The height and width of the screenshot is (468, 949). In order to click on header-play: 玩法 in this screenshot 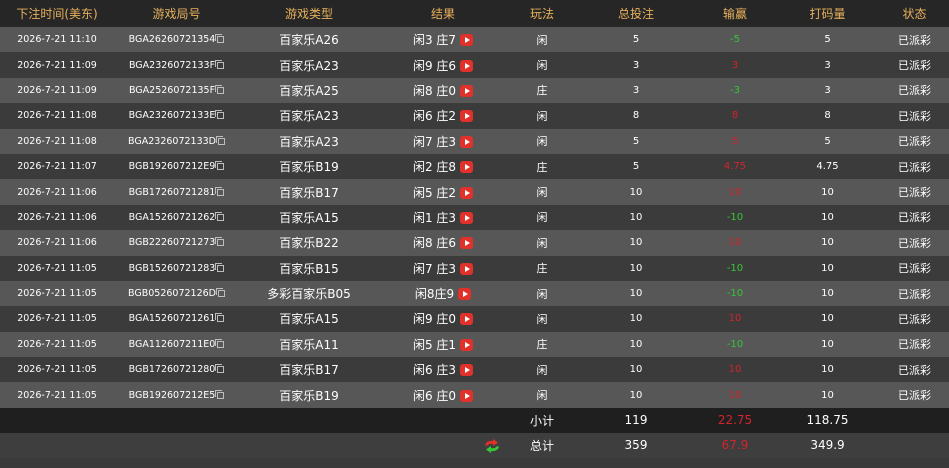, I will do `click(541, 14)`.